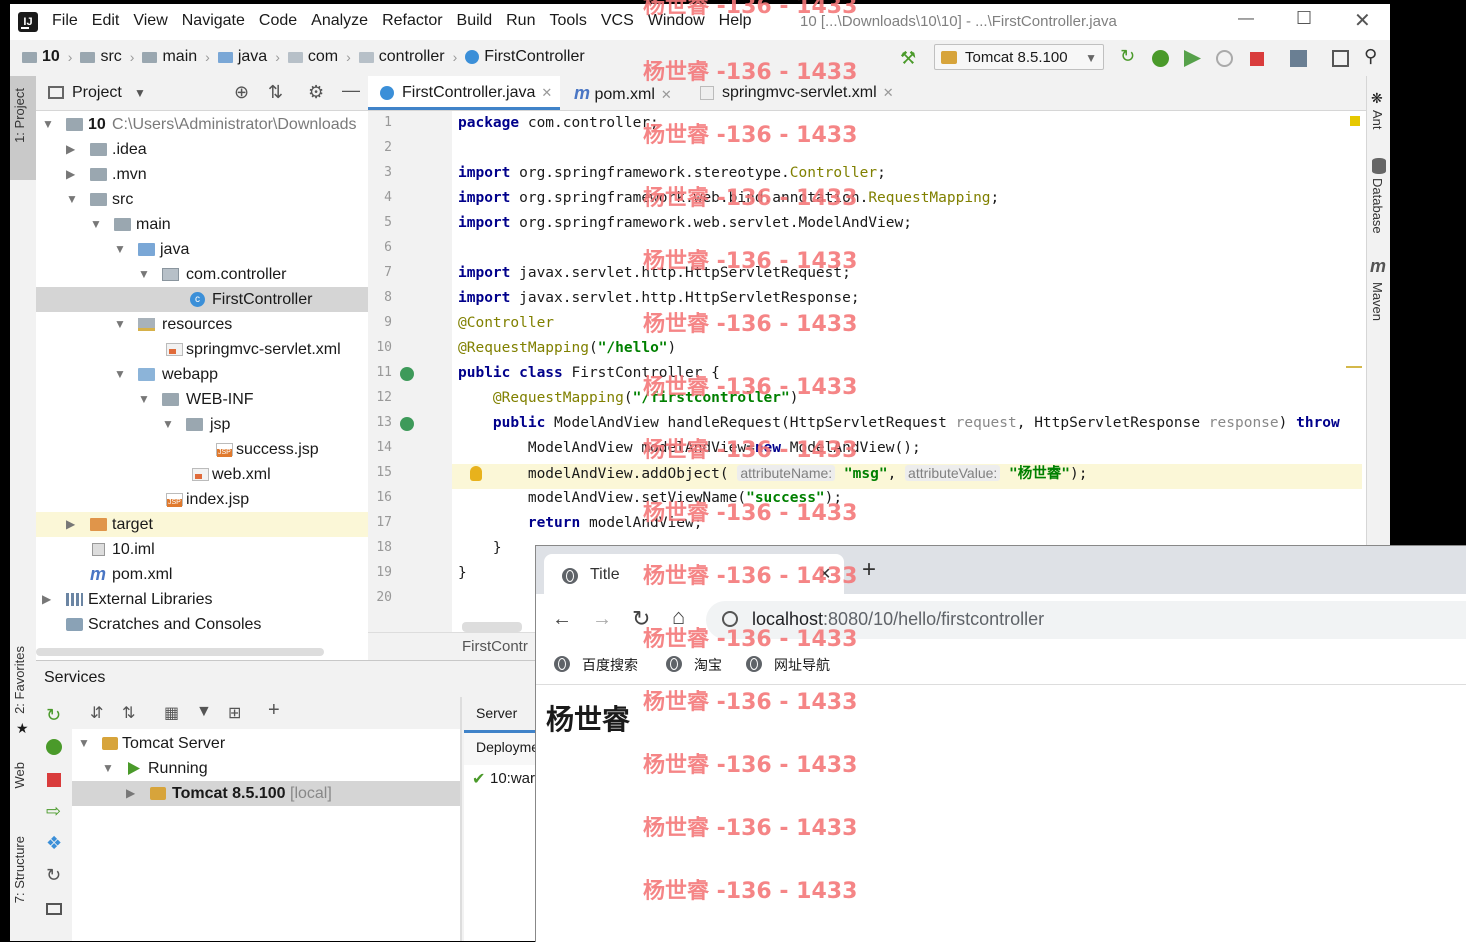 This screenshot has width=1466, height=942. I want to click on tree-item-external-libraries: ▶ External Libraries, so click(202, 599).